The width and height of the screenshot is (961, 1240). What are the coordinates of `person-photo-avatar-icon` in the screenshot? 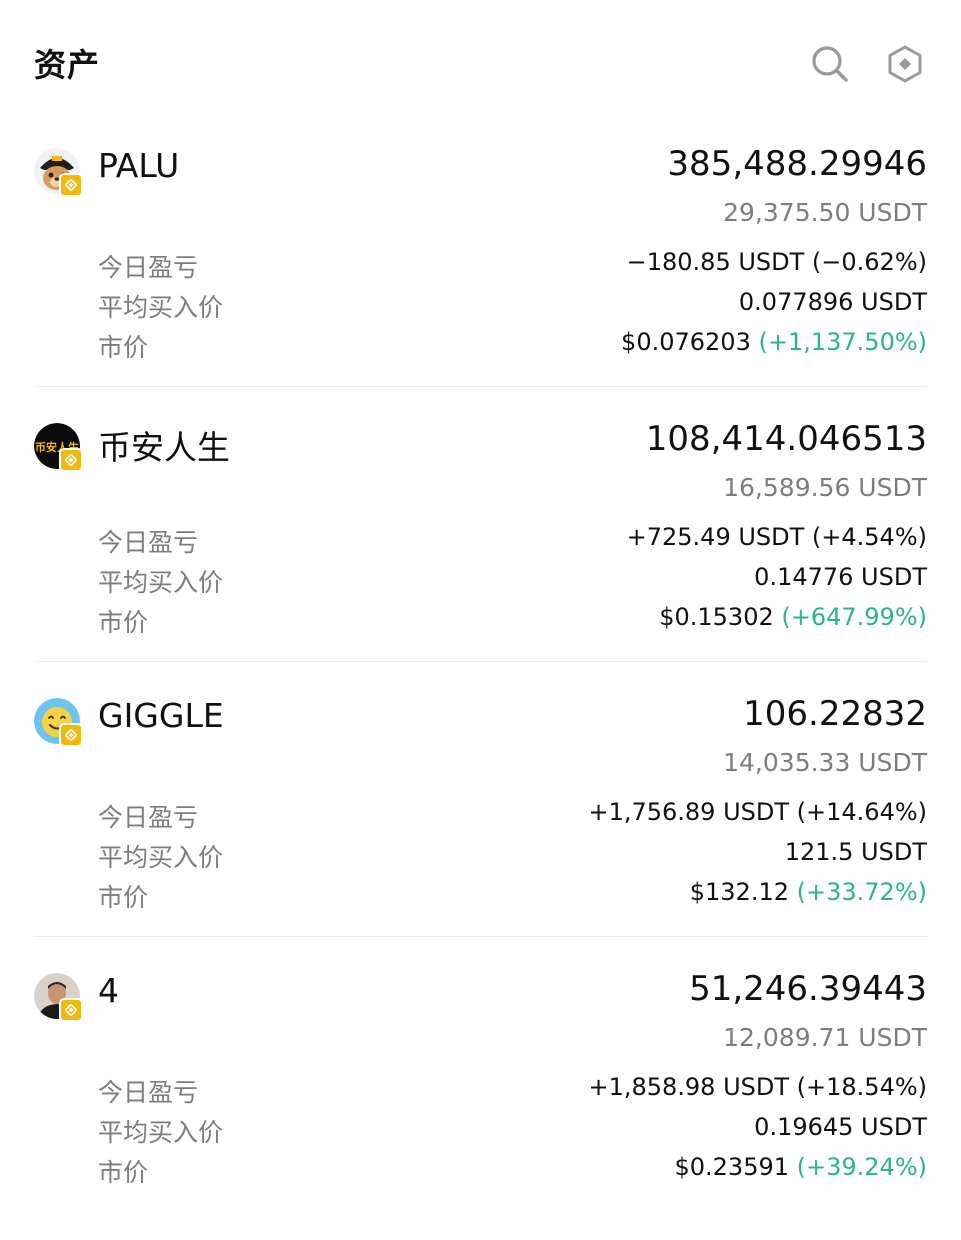 It's located at (58, 997).